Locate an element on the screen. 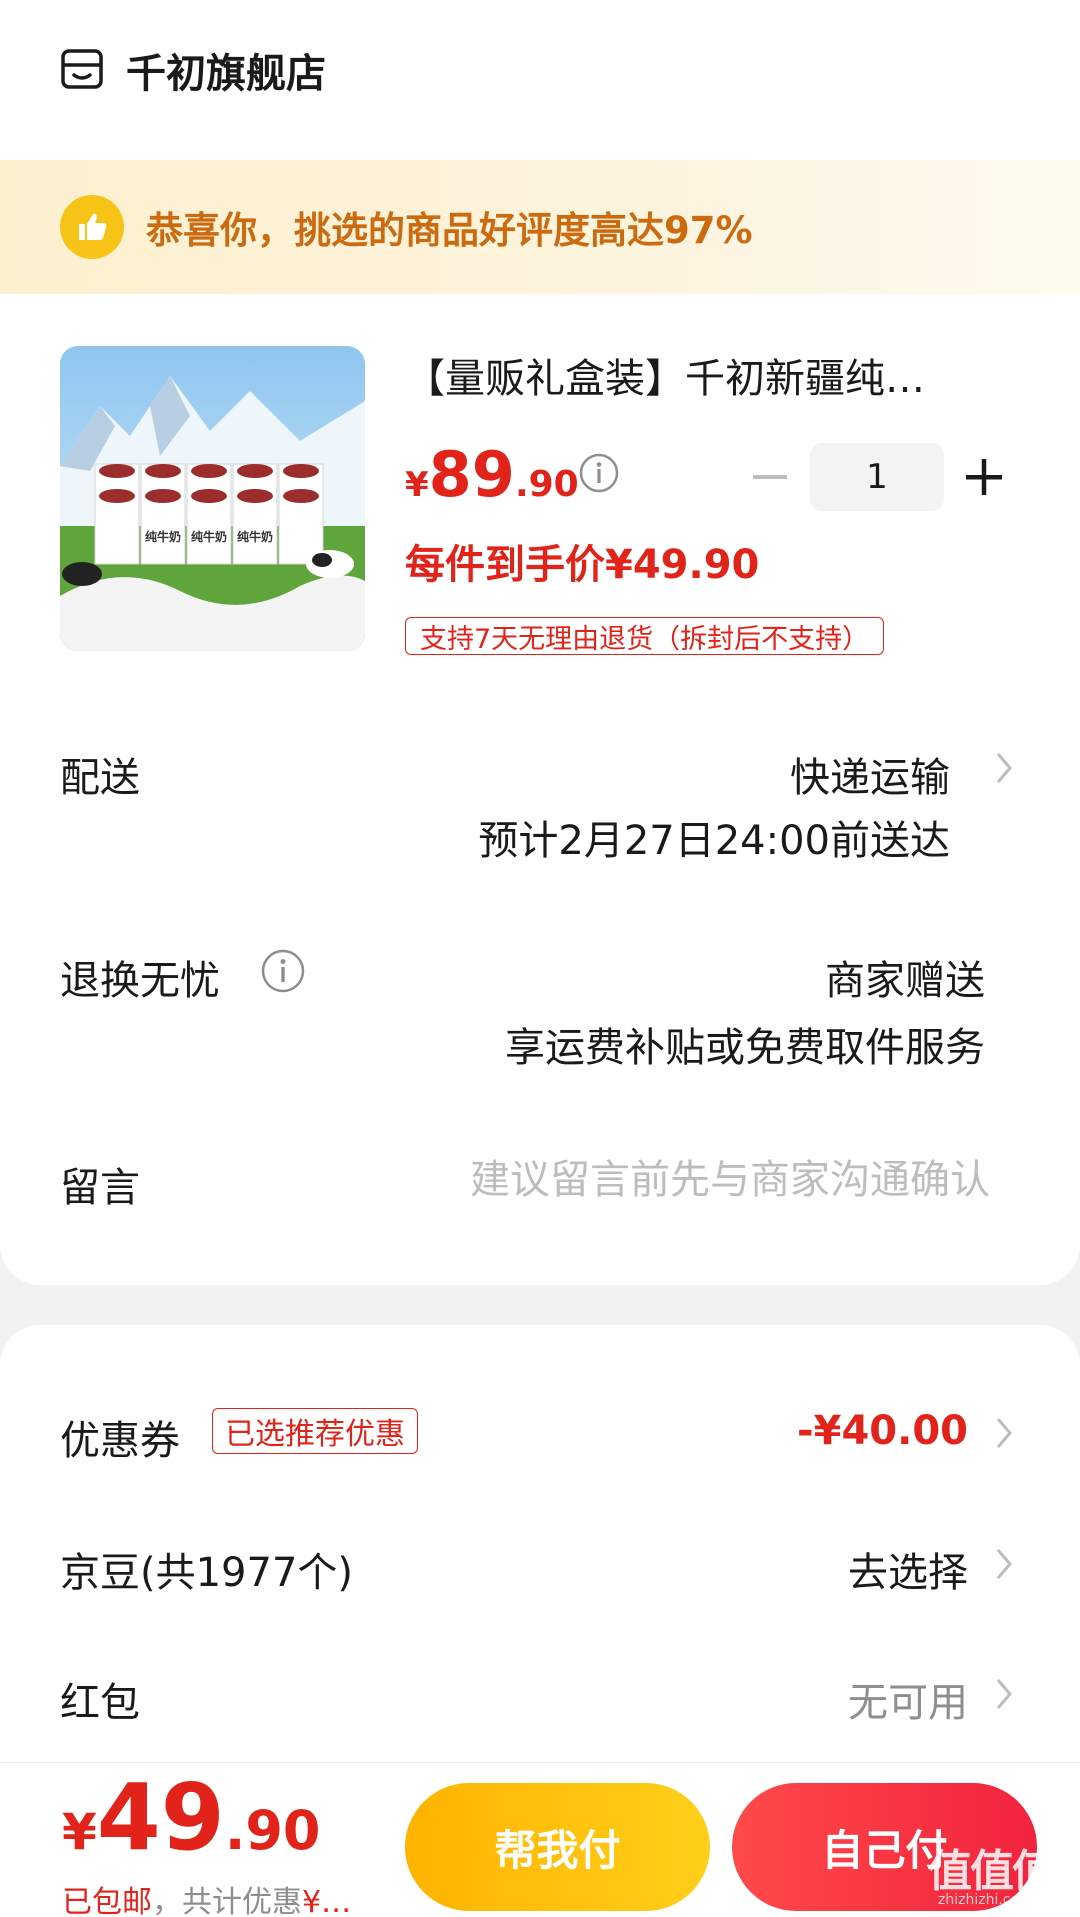 This screenshot has width=1080, height=1917. coupon-value: -¥40.00 is located at coordinates (882, 1431).